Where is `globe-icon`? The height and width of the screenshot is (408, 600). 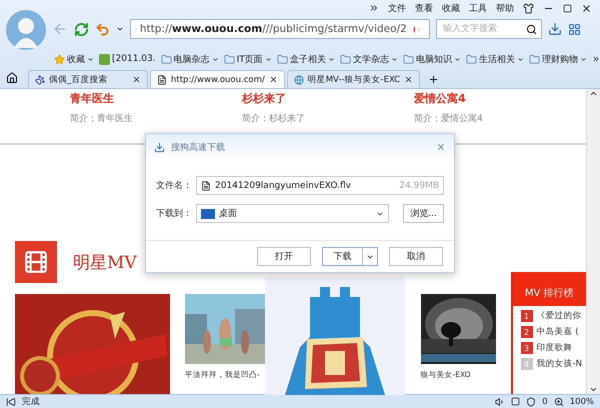 globe-icon is located at coordinates (299, 79).